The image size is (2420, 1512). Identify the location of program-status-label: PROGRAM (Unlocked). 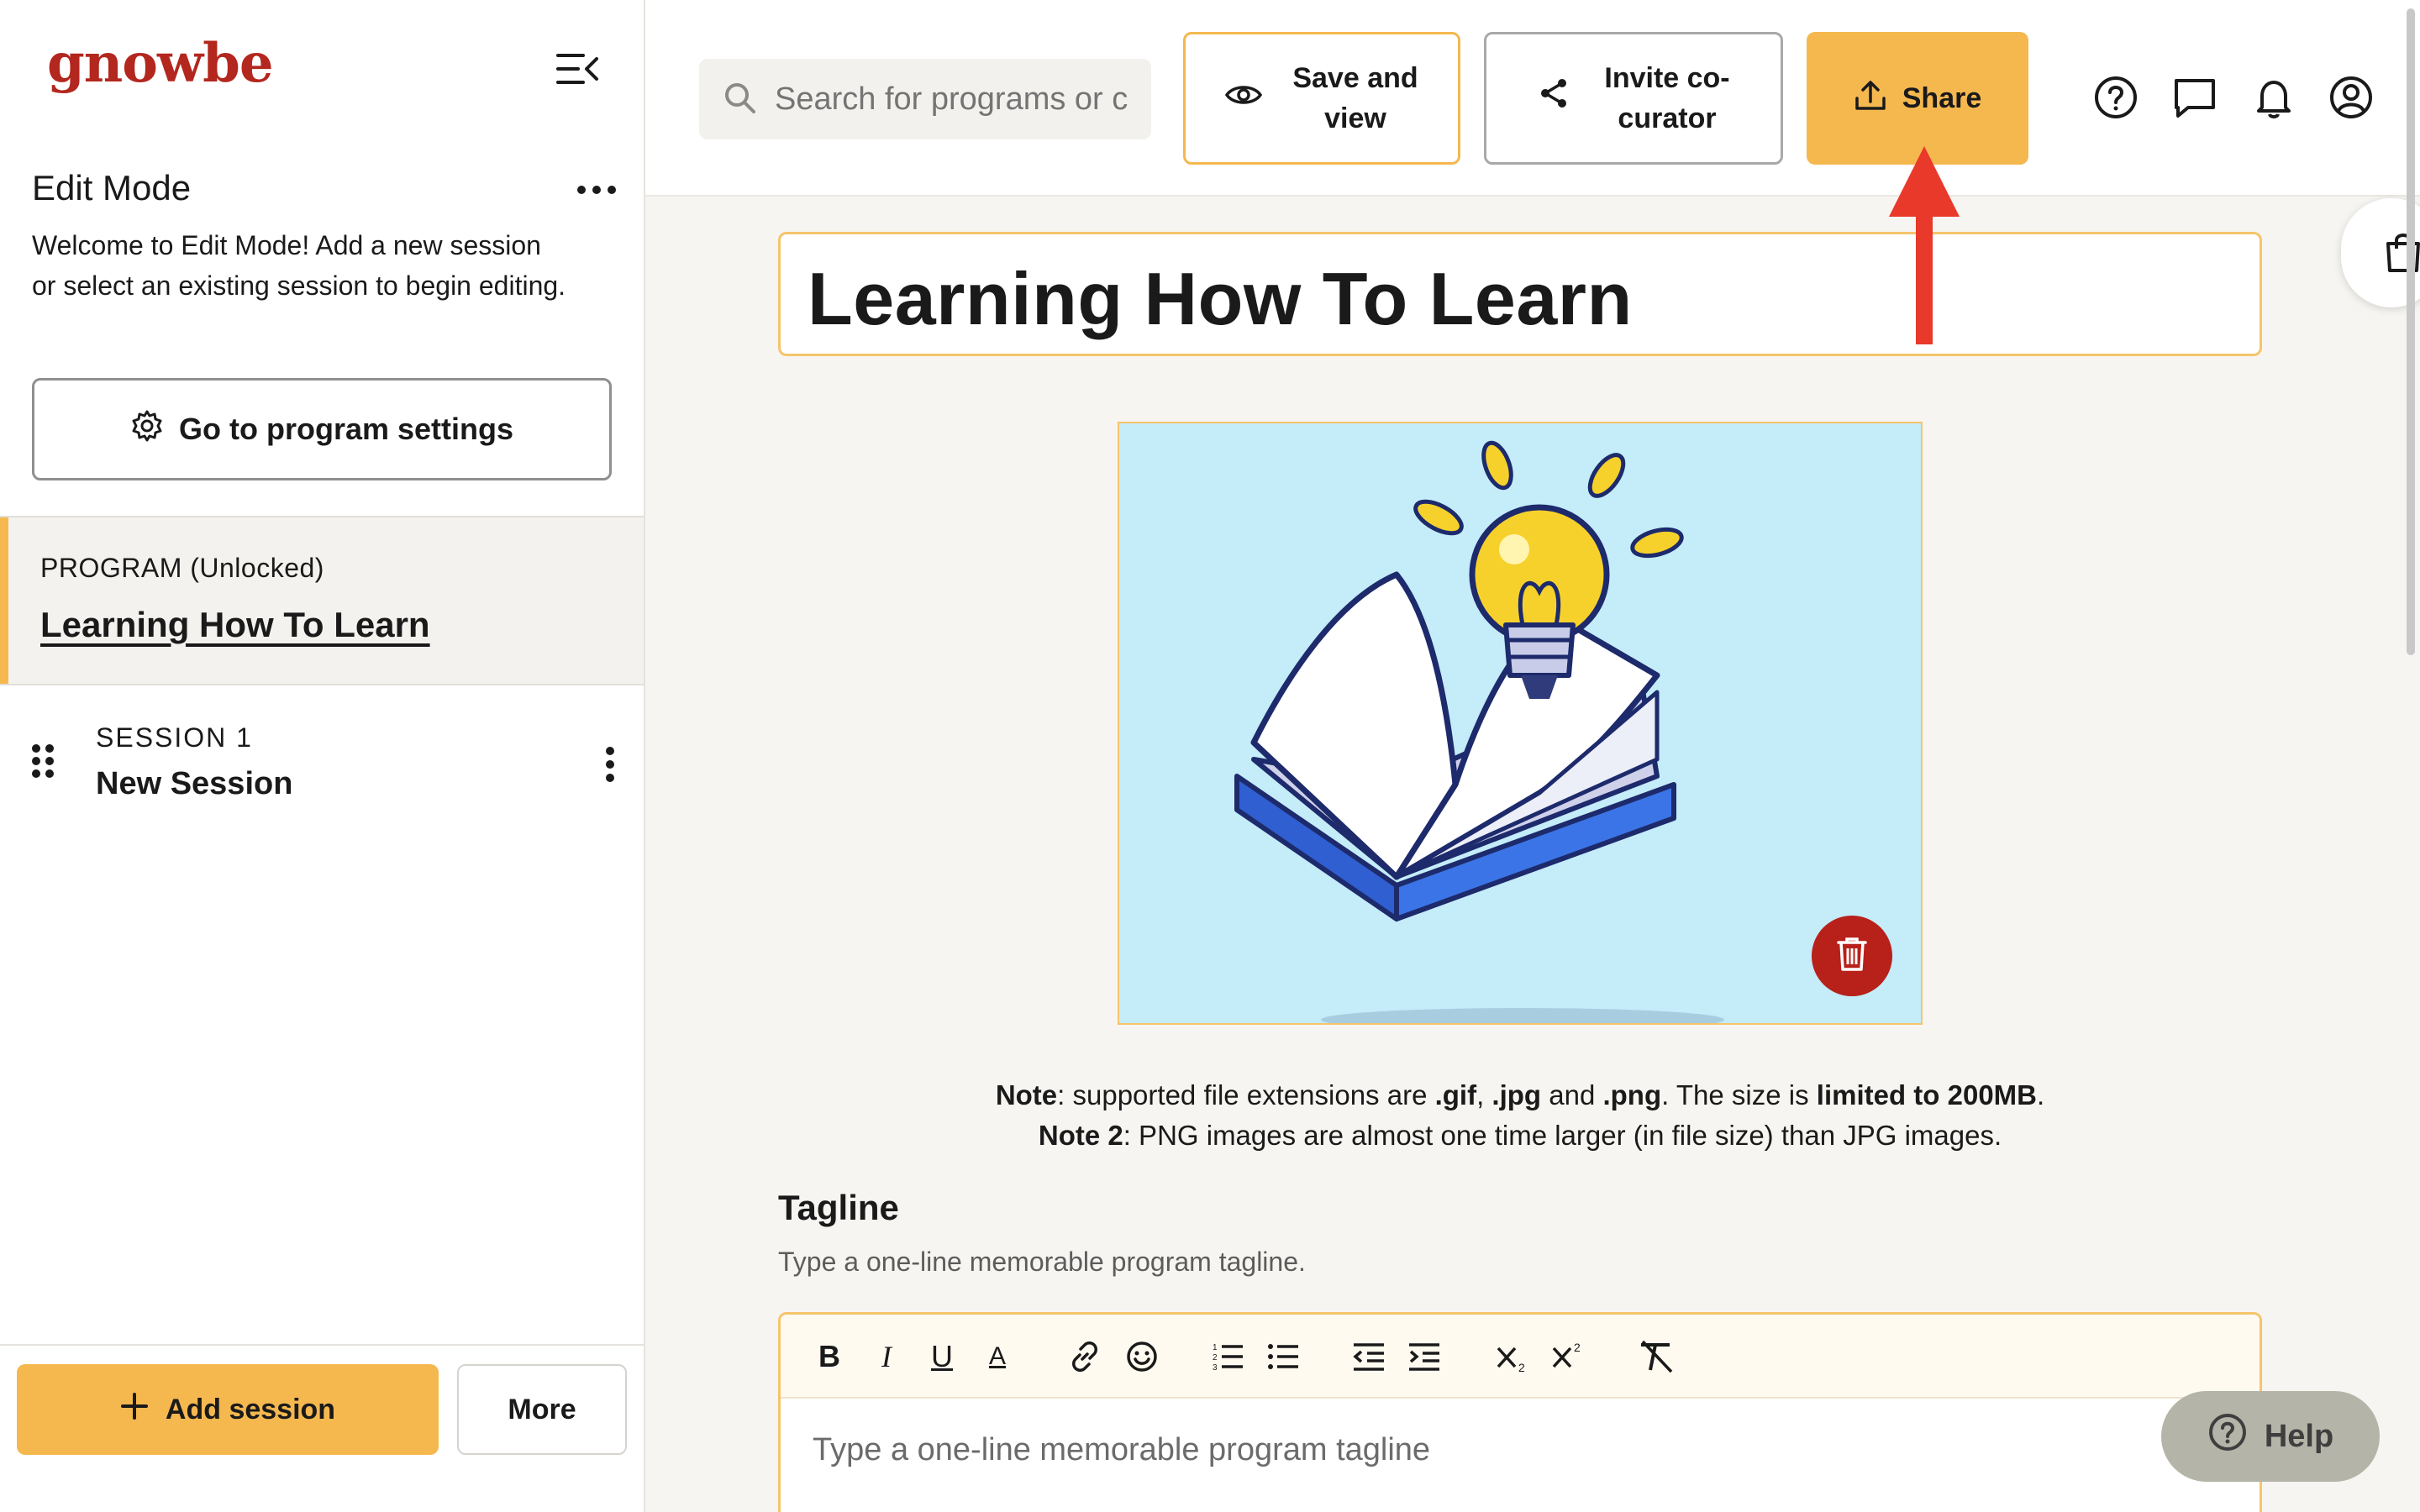
(182, 568).